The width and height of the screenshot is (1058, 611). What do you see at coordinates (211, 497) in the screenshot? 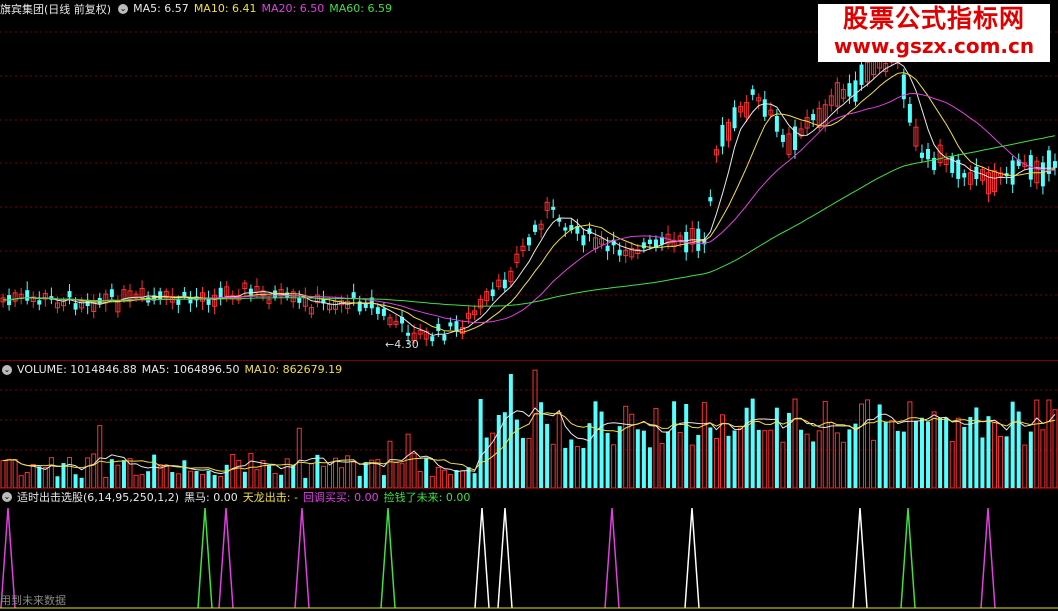
I see `heima-label: 黑马: 0.00` at bounding box center [211, 497].